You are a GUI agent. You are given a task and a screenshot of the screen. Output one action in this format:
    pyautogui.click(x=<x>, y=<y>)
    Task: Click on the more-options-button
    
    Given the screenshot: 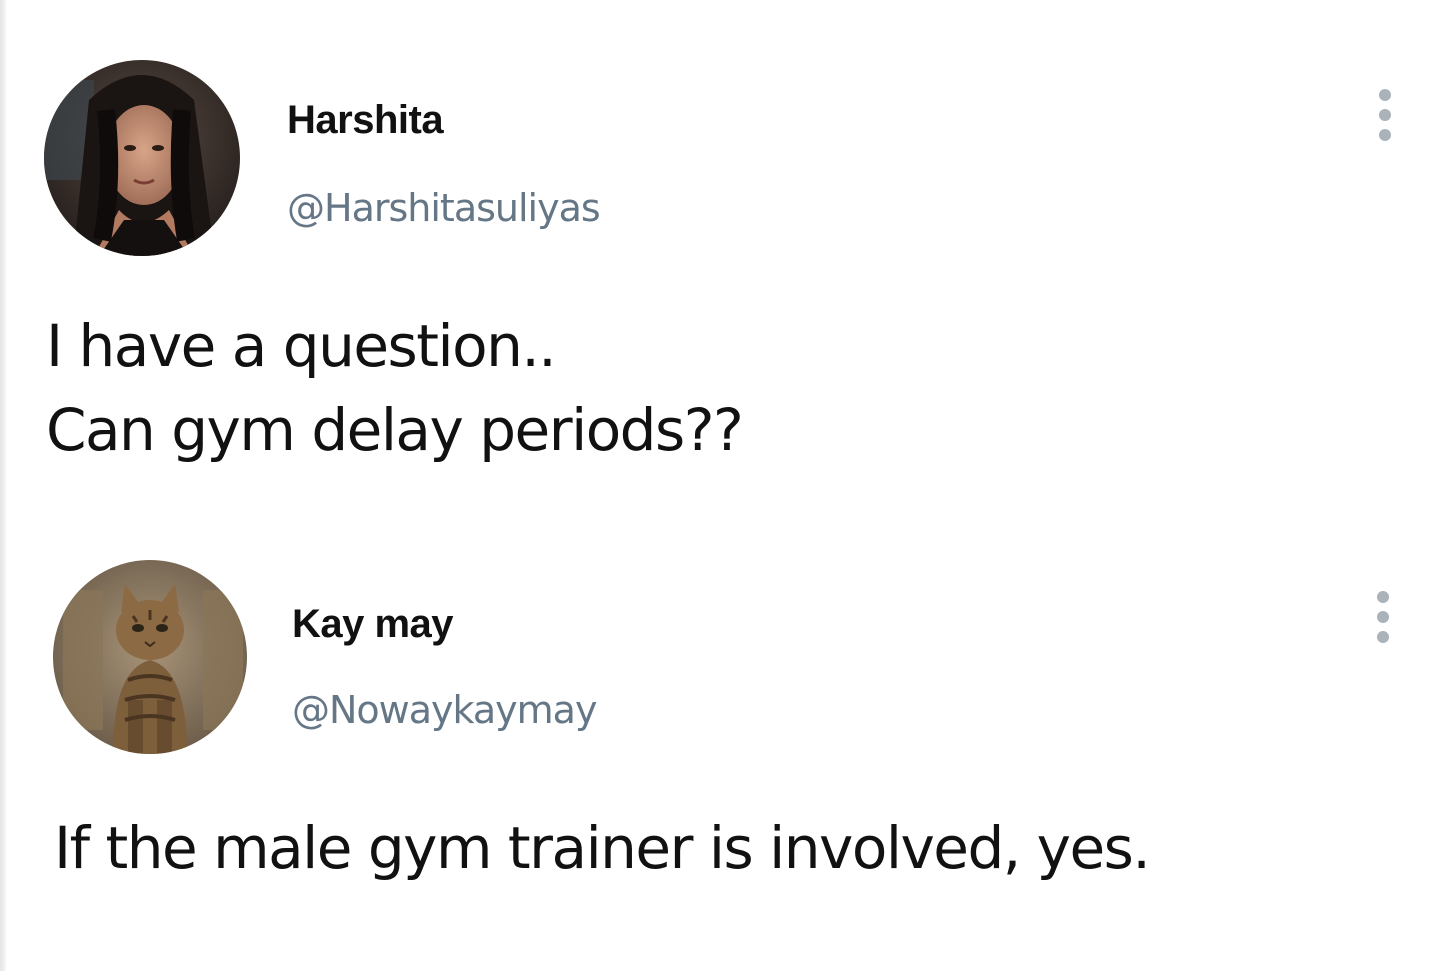 What is the action you would take?
    pyautogui.click(x=1383, y=617)
    